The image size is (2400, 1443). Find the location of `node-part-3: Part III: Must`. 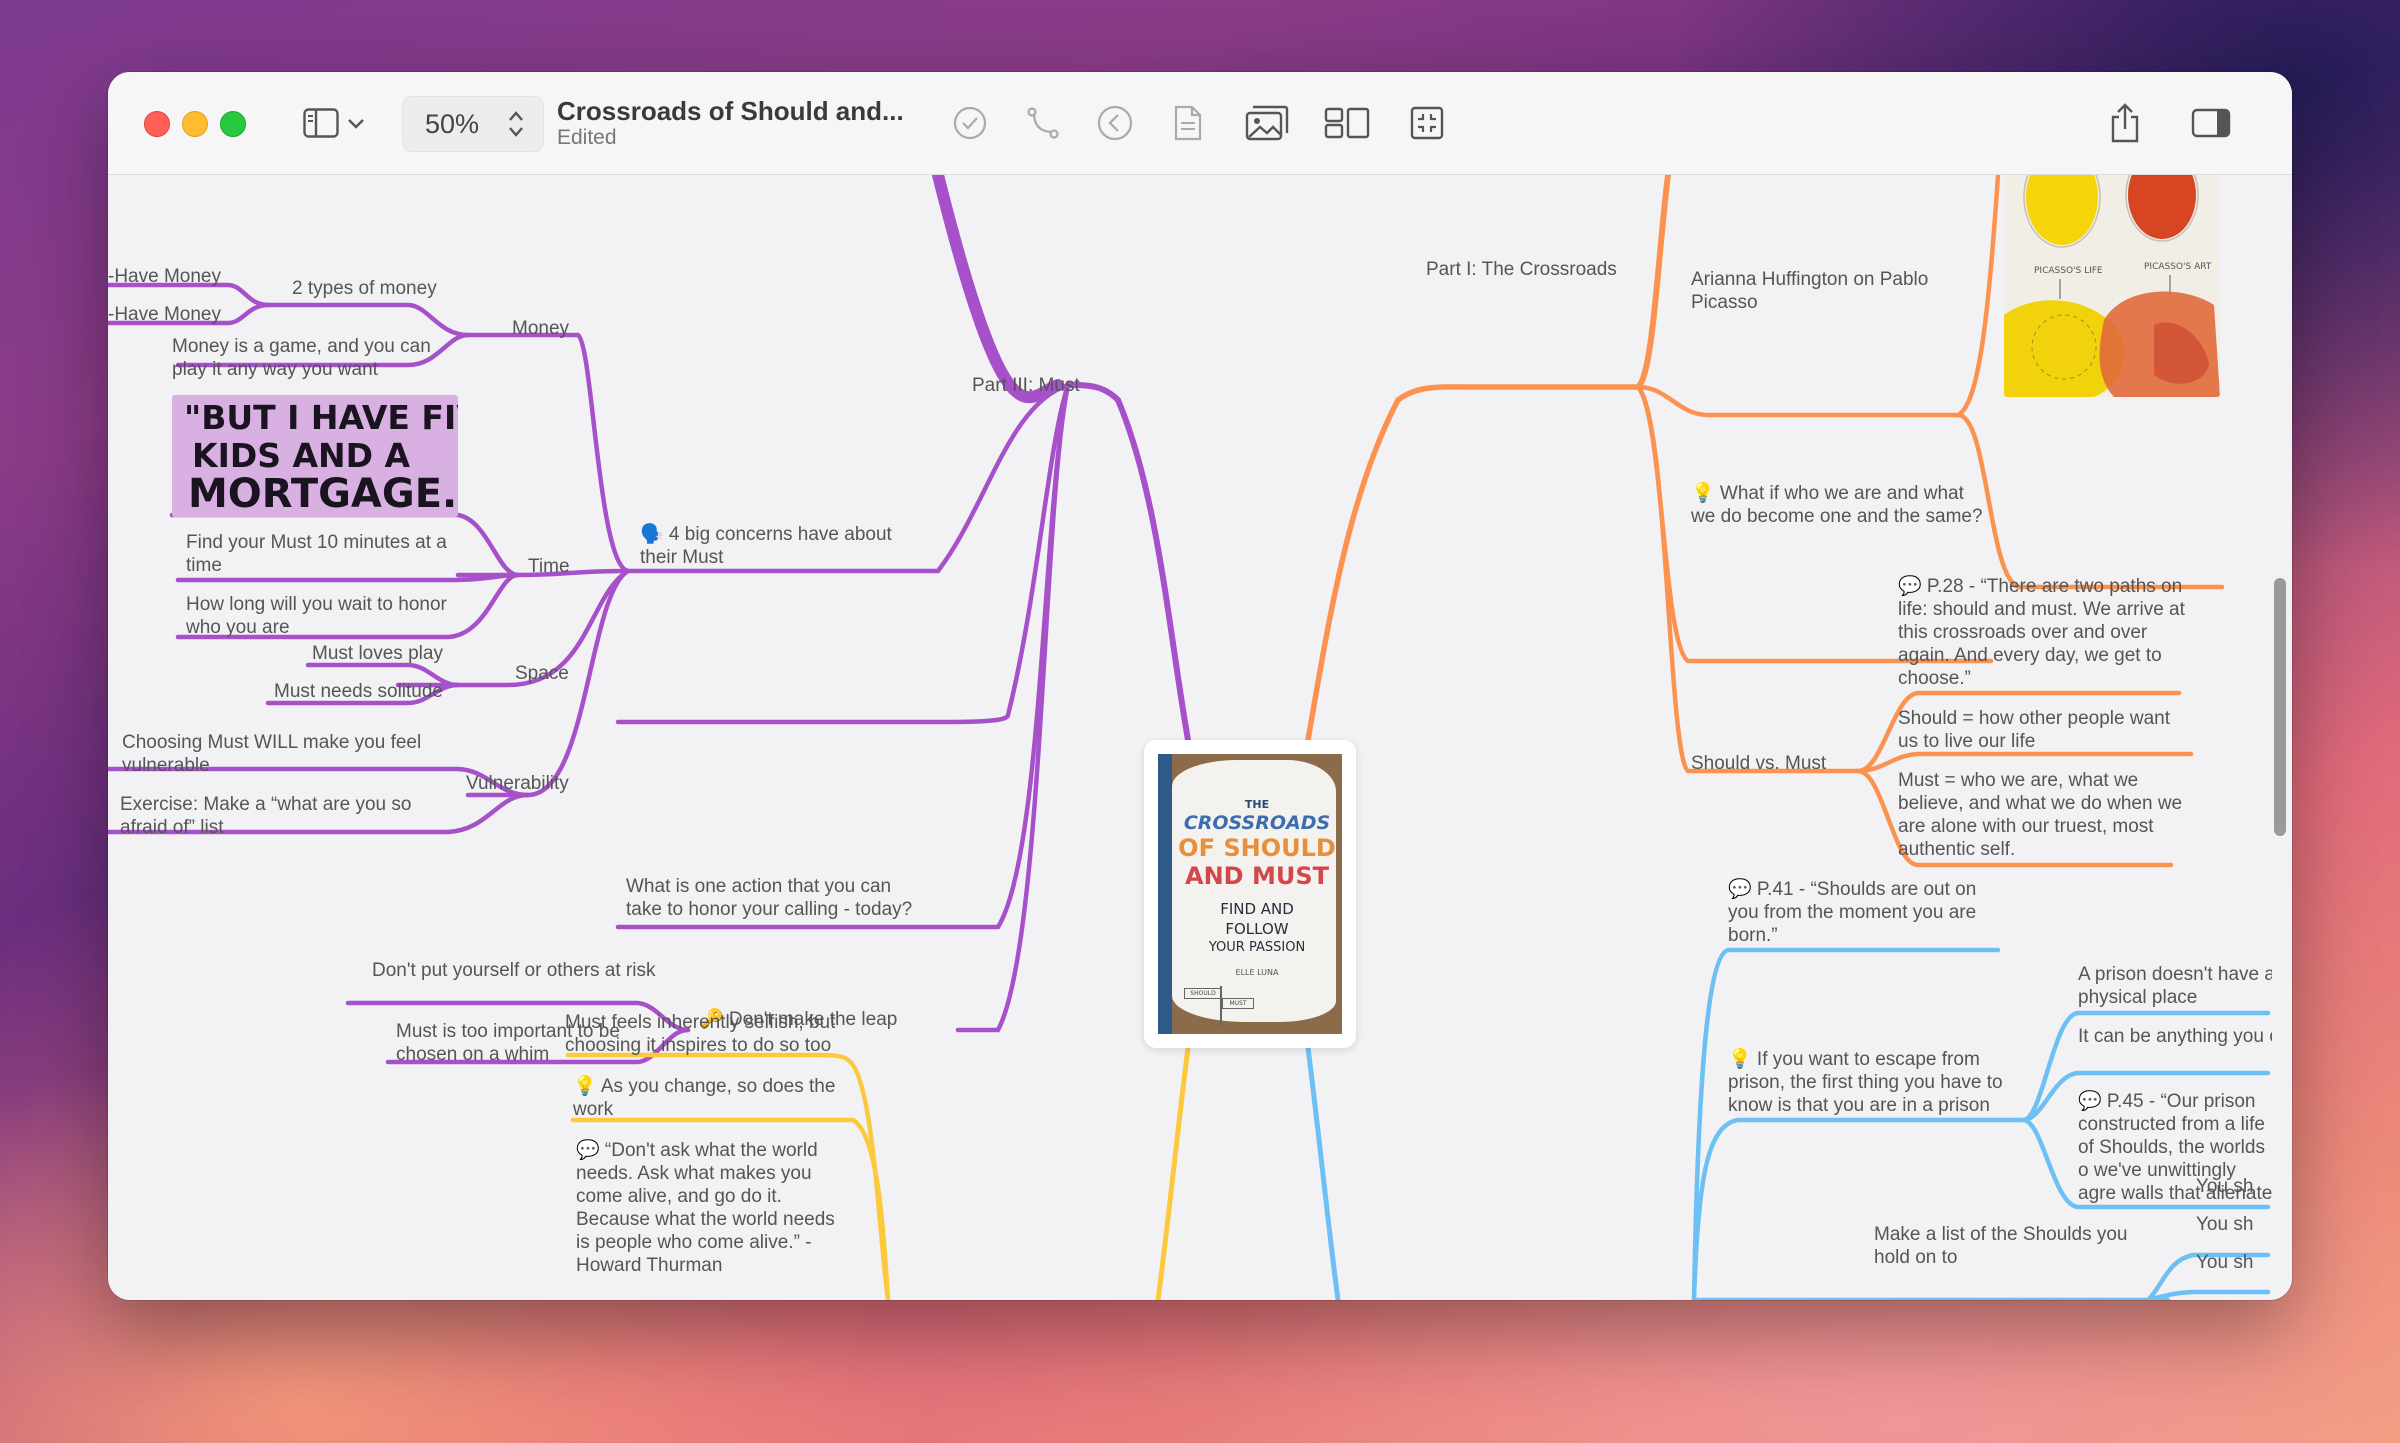

node-part-3: Part III: Must is located at coordinates (1026, 385).